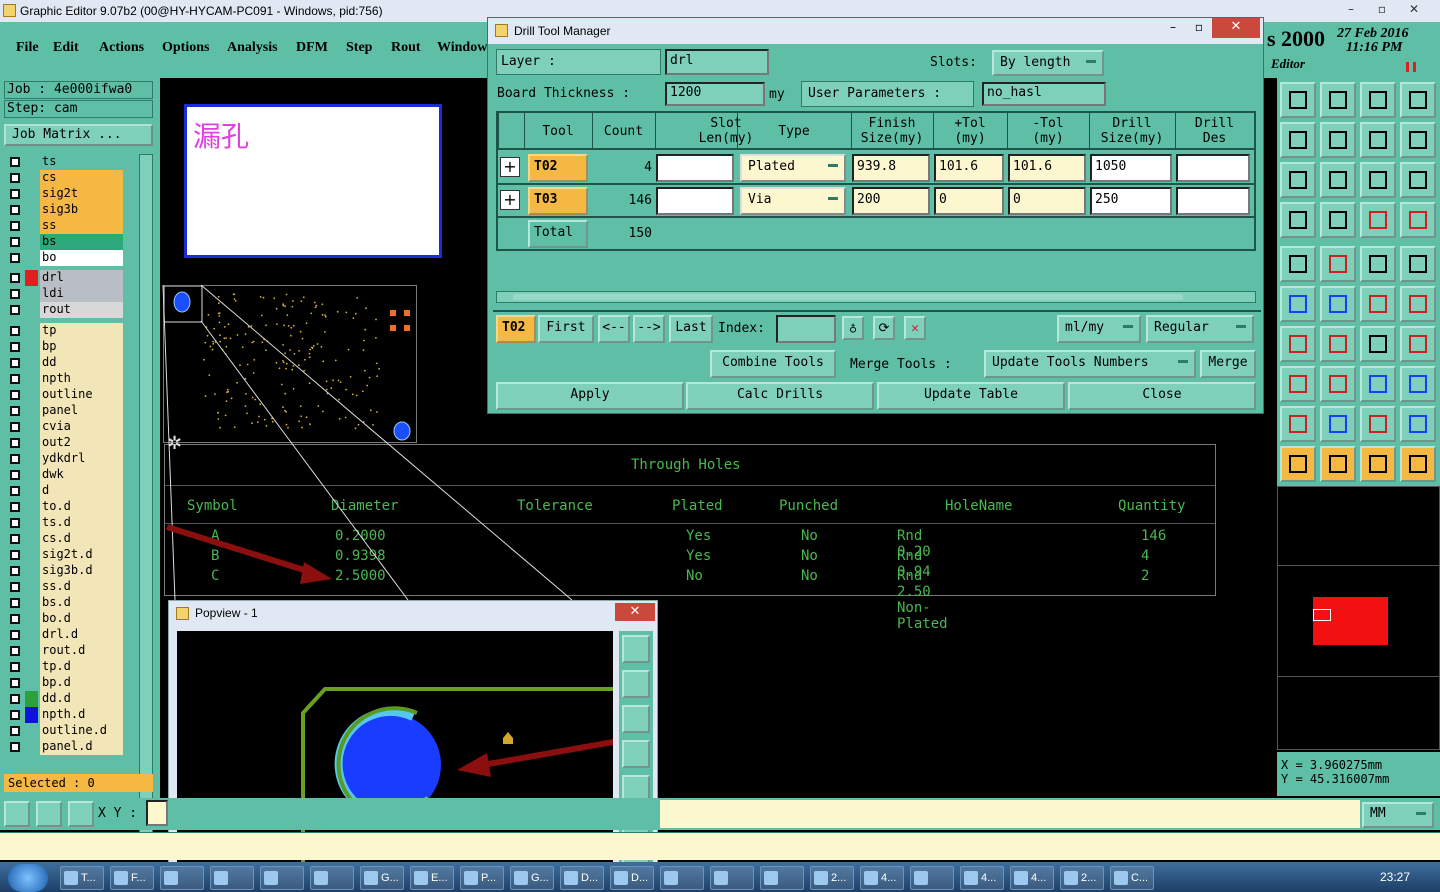 This screenshot has width=1440, height=892. What do you see at coordinates (17, 814) in the screenshot?
I see `snap-icon` at bounding box center [17, 814].